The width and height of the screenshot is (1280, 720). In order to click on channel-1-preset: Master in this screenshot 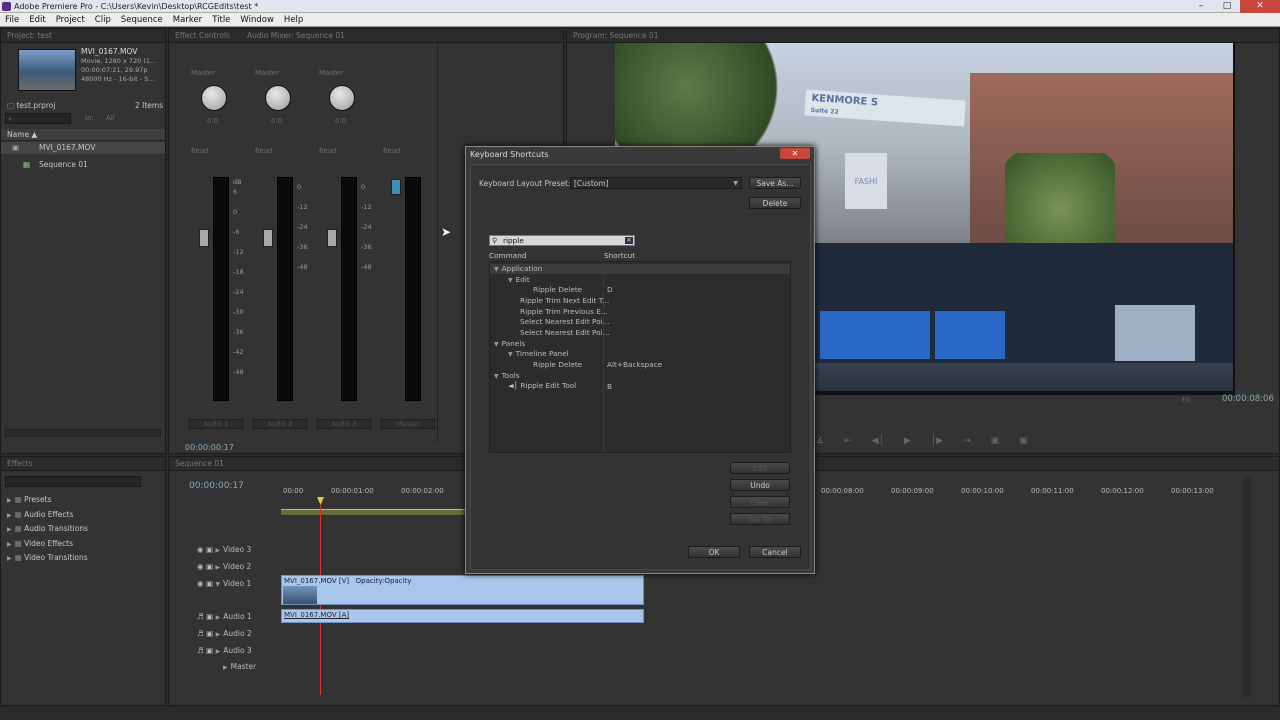, I will do `click(203, 73)`.